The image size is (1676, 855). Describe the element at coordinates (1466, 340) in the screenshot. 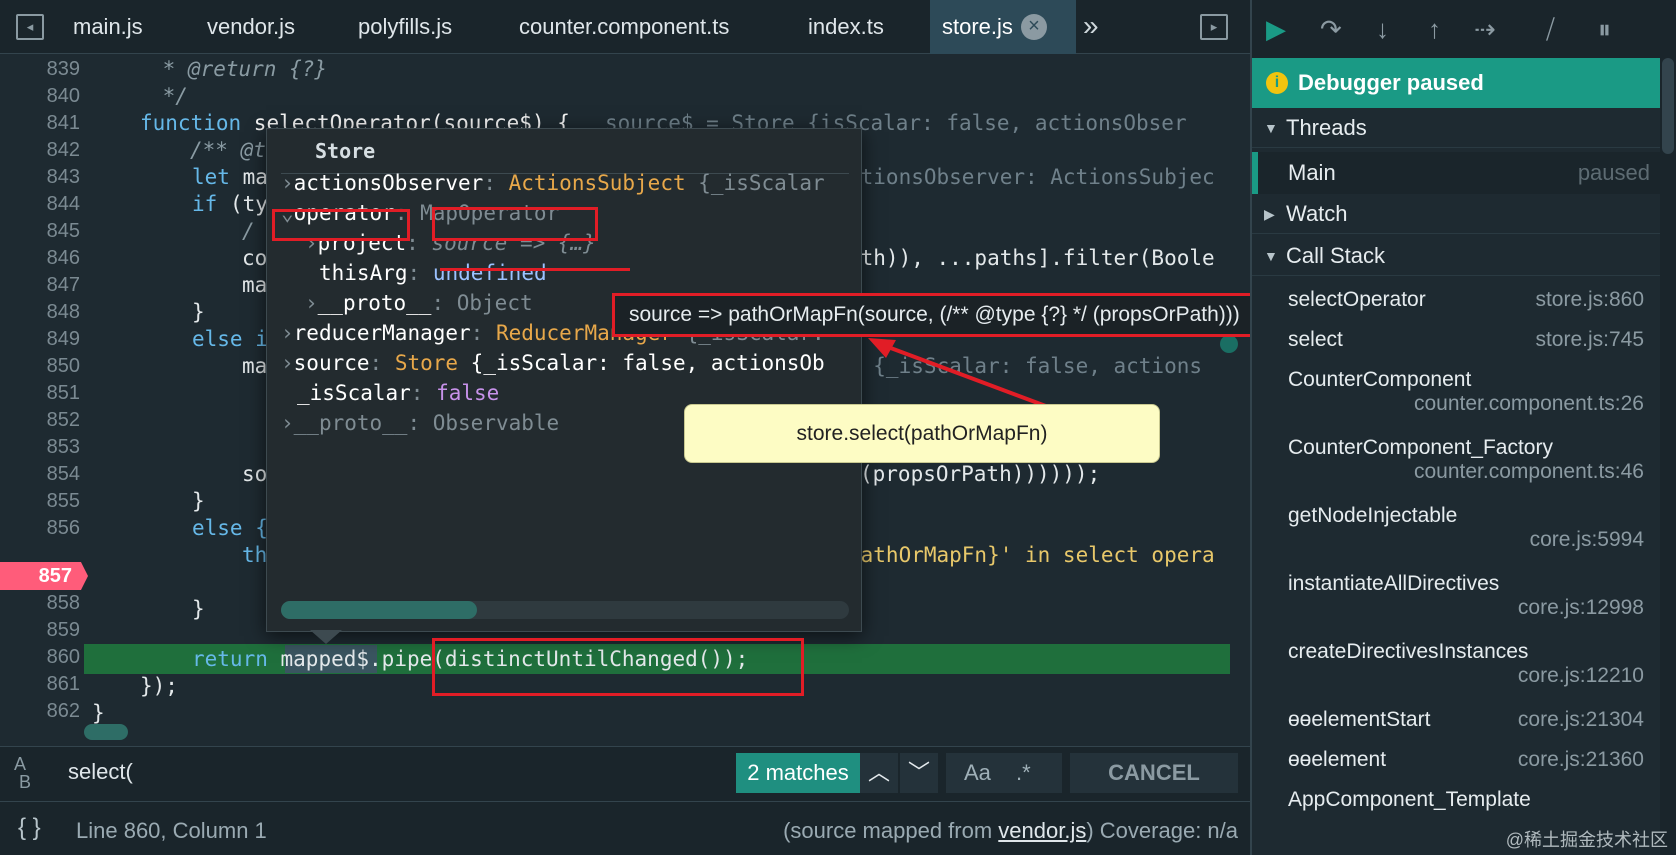

I see `call-stack-frame: select store.js:745` at that location.